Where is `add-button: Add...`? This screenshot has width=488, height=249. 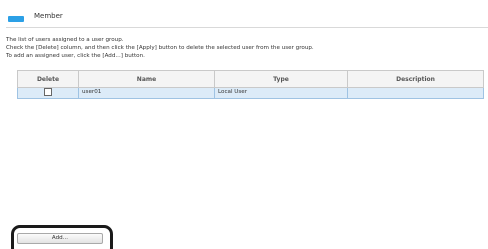 add-button: Add... is located at coordinates (60, 238).